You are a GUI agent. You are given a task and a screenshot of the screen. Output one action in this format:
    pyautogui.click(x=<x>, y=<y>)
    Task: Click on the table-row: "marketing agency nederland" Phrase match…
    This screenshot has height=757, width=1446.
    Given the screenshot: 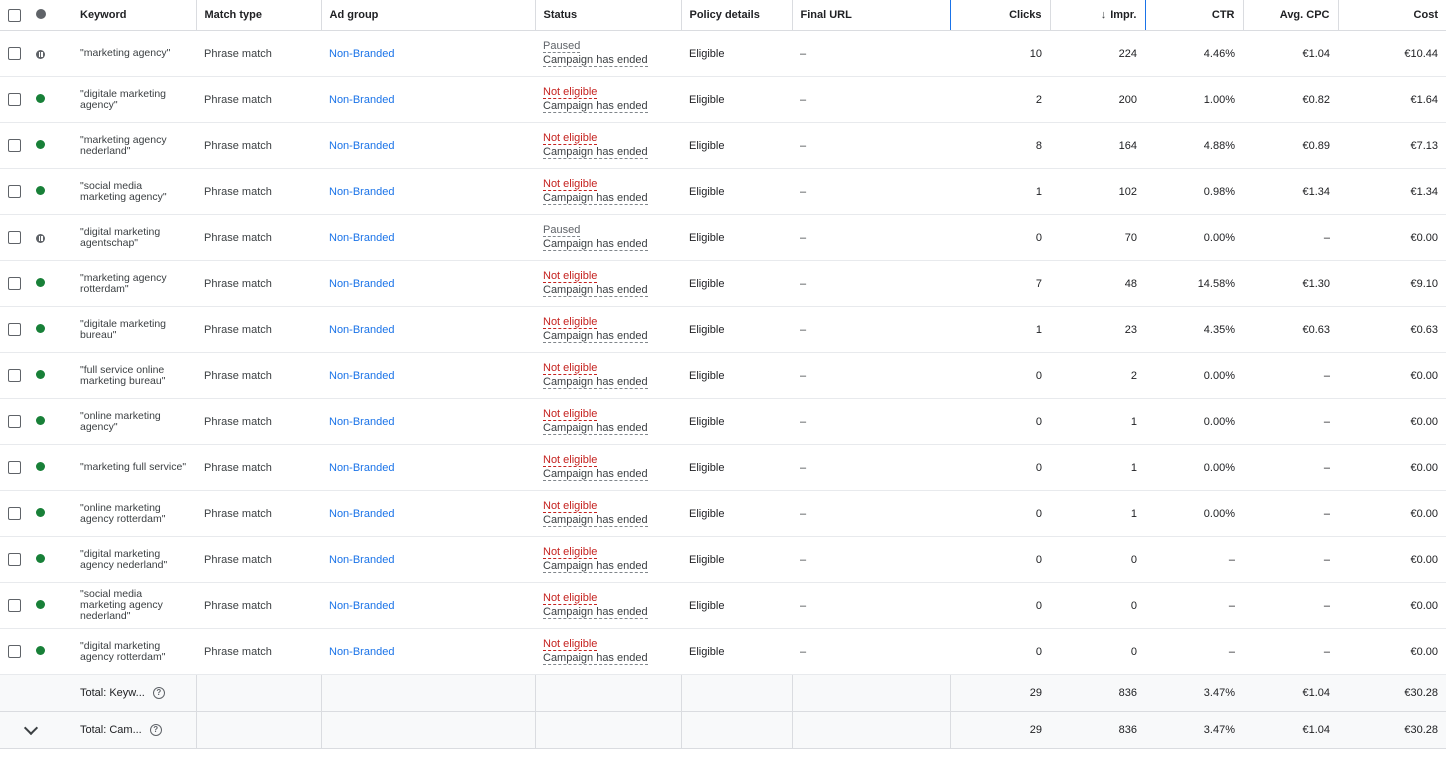 What is the action you would take?
    pyautogui.click(x=723, y=145)
    